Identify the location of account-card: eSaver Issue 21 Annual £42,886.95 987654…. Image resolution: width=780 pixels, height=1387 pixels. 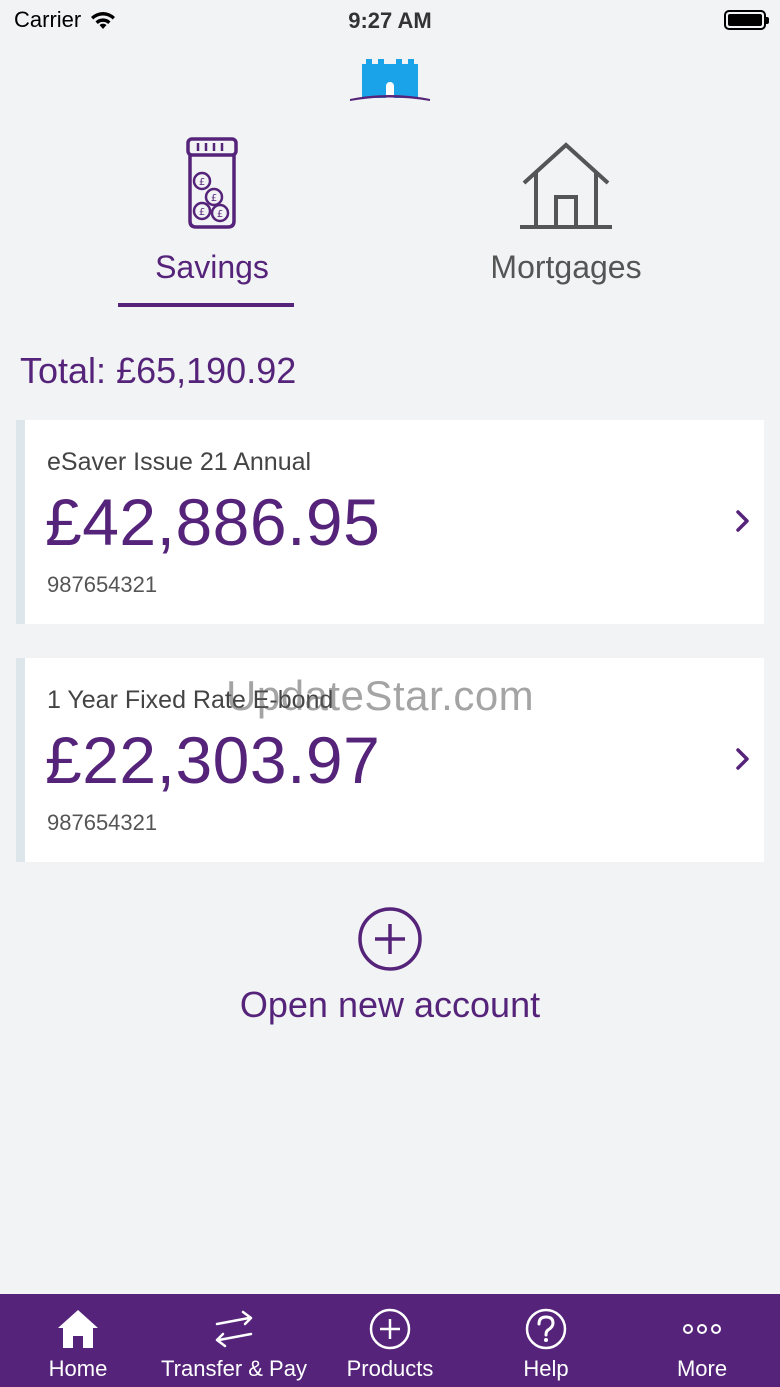
(390, 522).